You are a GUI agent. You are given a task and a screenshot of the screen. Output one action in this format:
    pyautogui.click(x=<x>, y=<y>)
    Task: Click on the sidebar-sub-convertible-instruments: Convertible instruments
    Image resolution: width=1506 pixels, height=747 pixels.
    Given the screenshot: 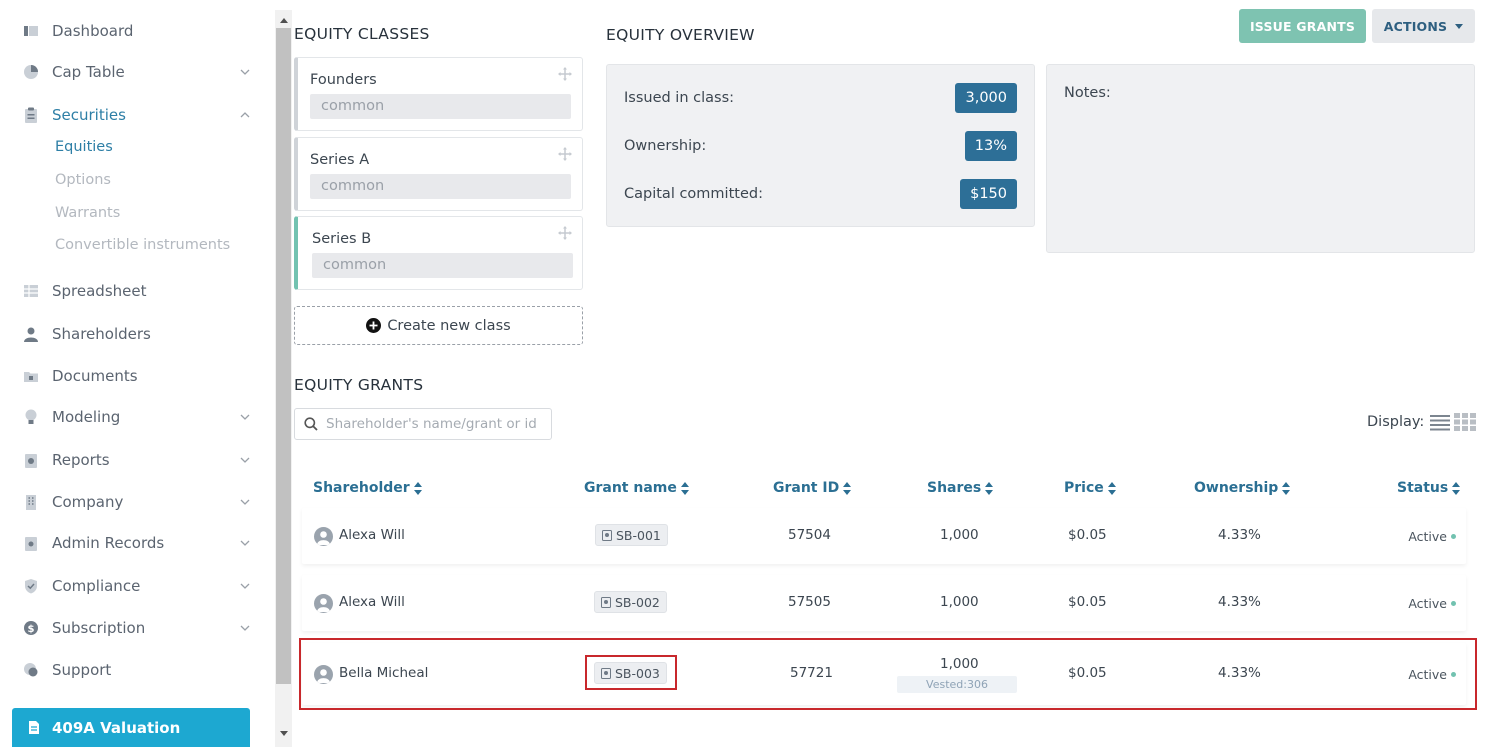 What is the action you would take?
    pyautogui.click(x=142, y=245)
    